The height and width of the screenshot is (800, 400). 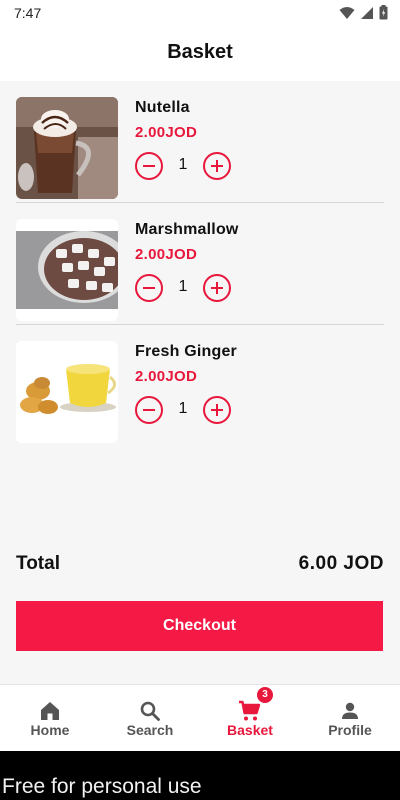 What do you see at coordinates (199, 626) in the screenshot?
I see `checkout-button: Checkout` at bounding box center [199, 626].